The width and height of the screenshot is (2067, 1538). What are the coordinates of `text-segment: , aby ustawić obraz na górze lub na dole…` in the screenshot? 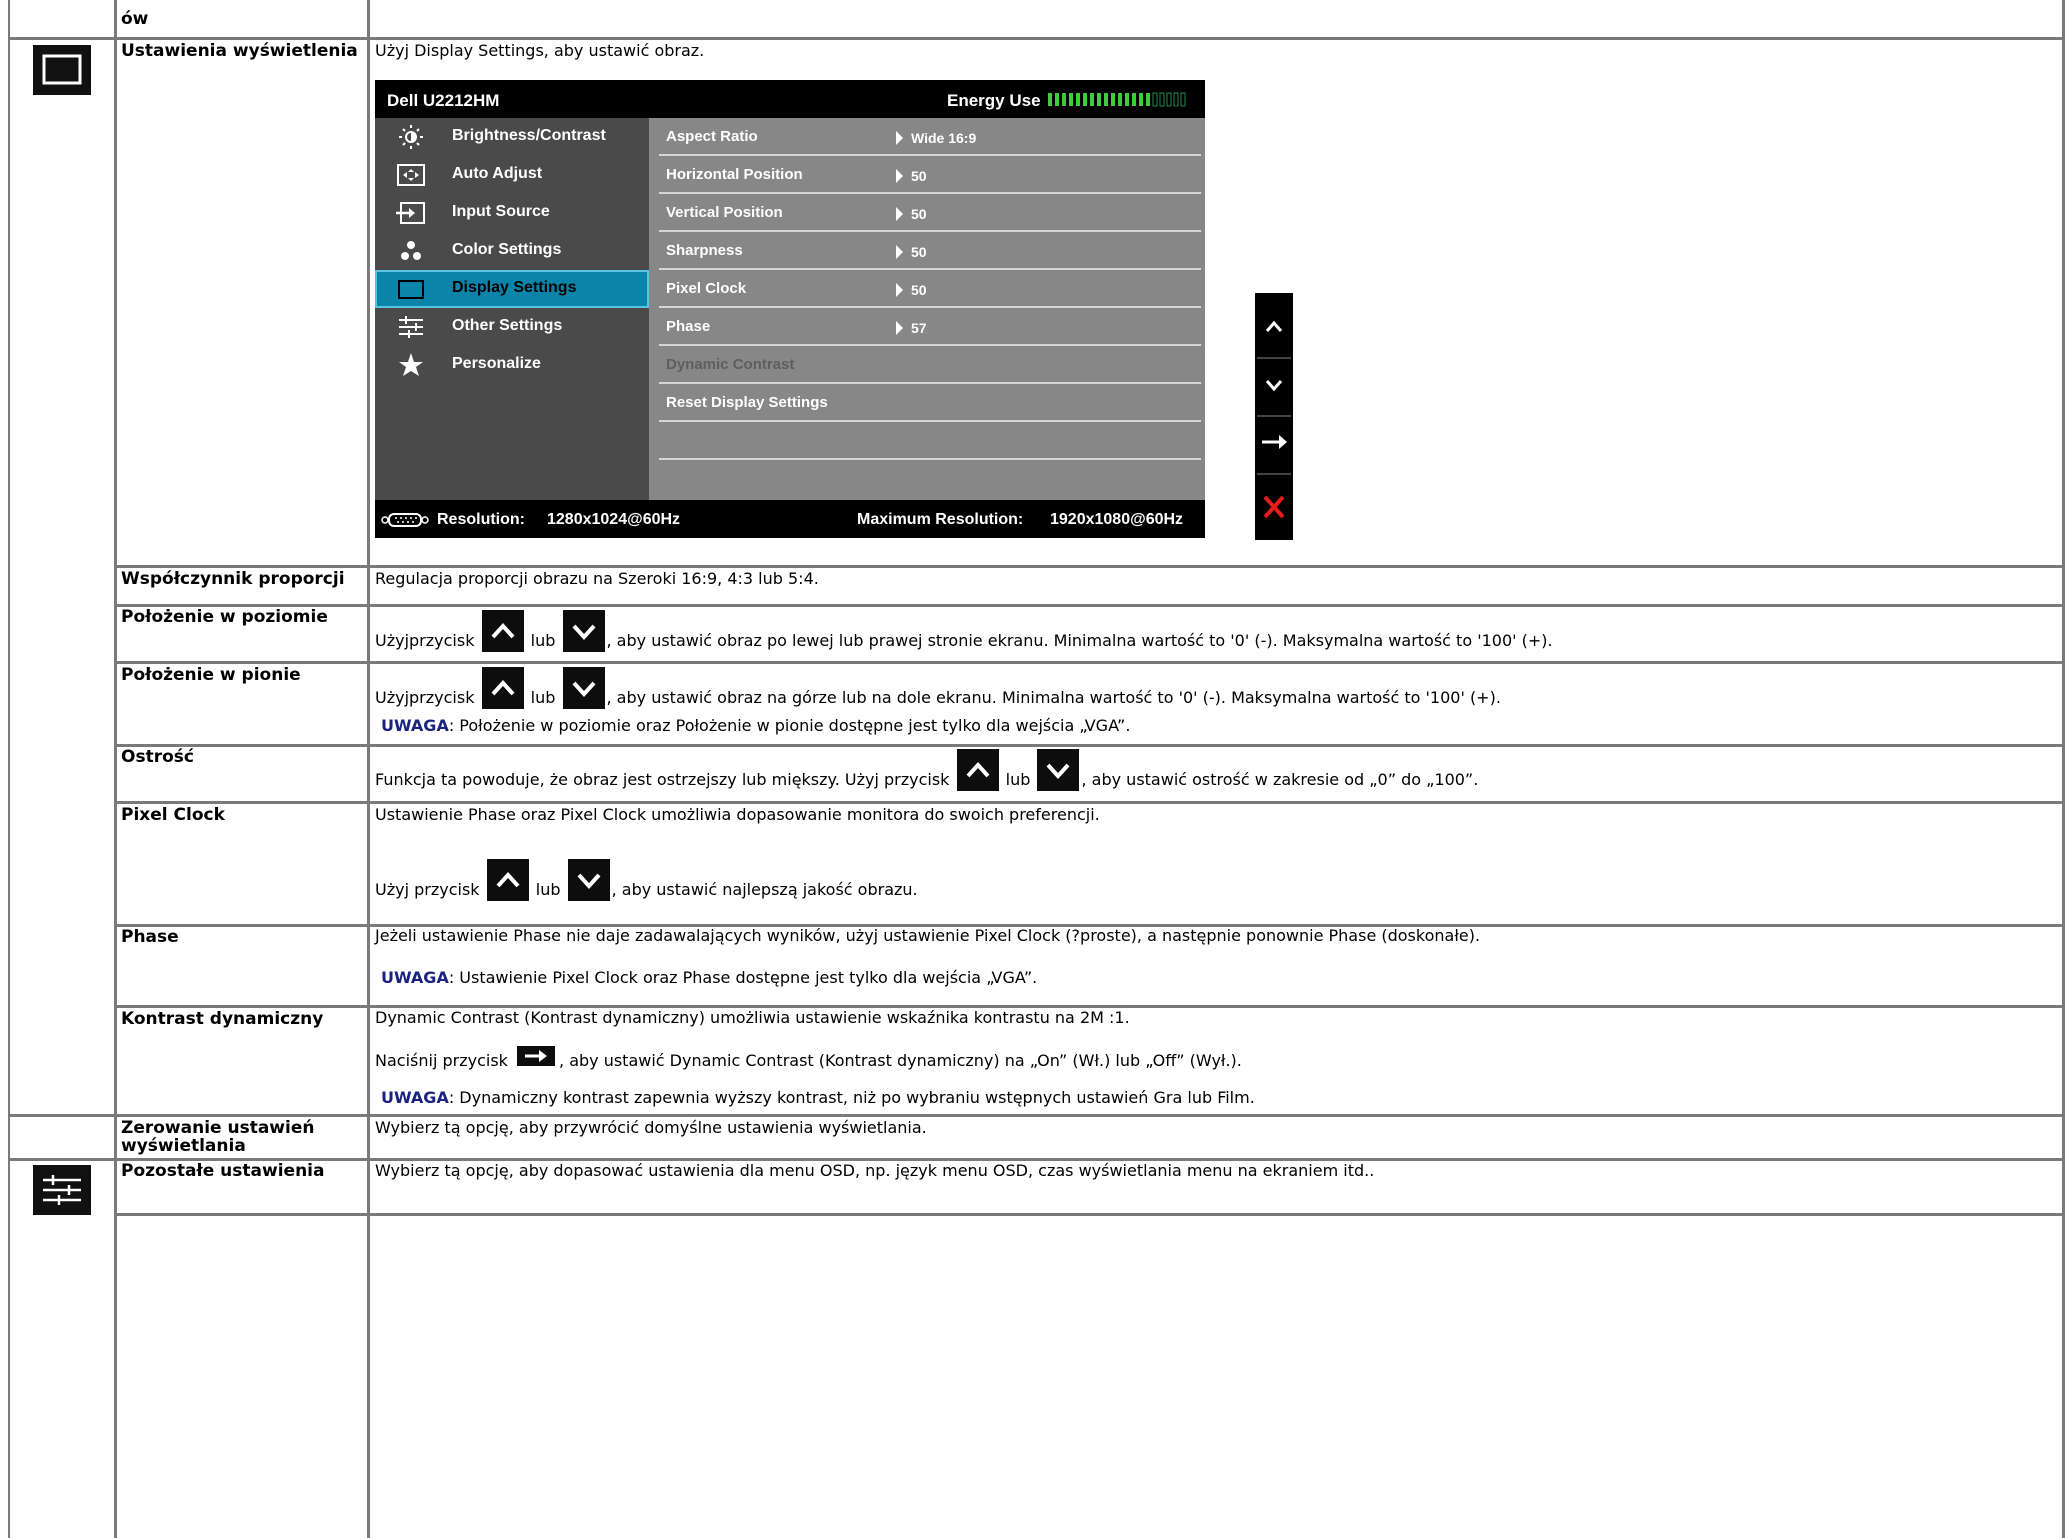 It's located at (1053, 697).